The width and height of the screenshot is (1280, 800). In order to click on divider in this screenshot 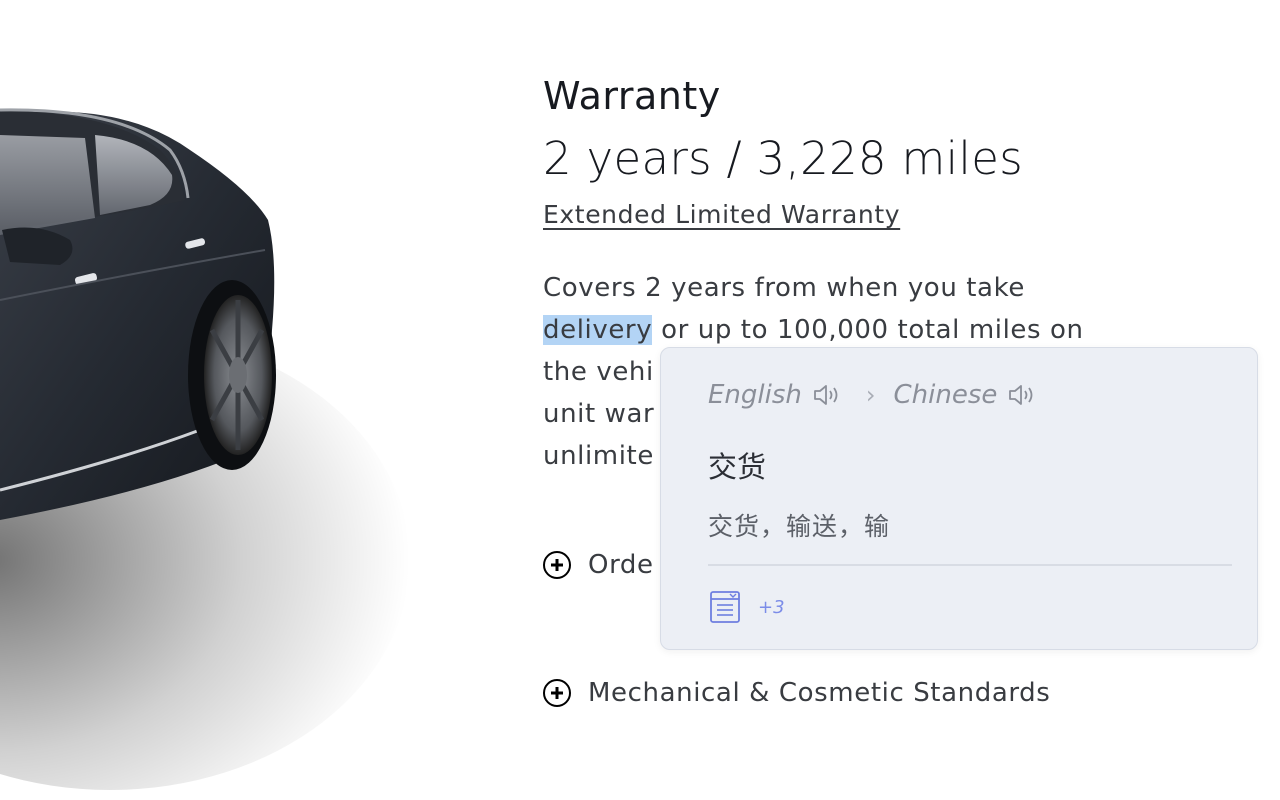, I will do `click(970, 565)`.